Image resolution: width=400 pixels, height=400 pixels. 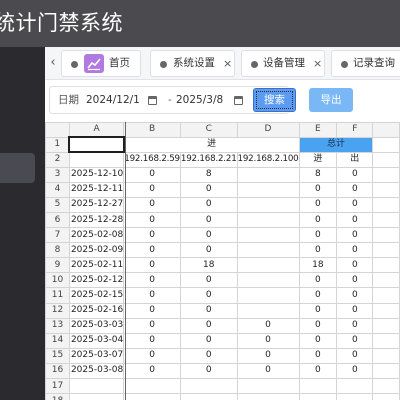 What do you see at coordinates (355, 159) in the screenshot?
I see `total-out-header: 出` at bounding box center [355, 159].